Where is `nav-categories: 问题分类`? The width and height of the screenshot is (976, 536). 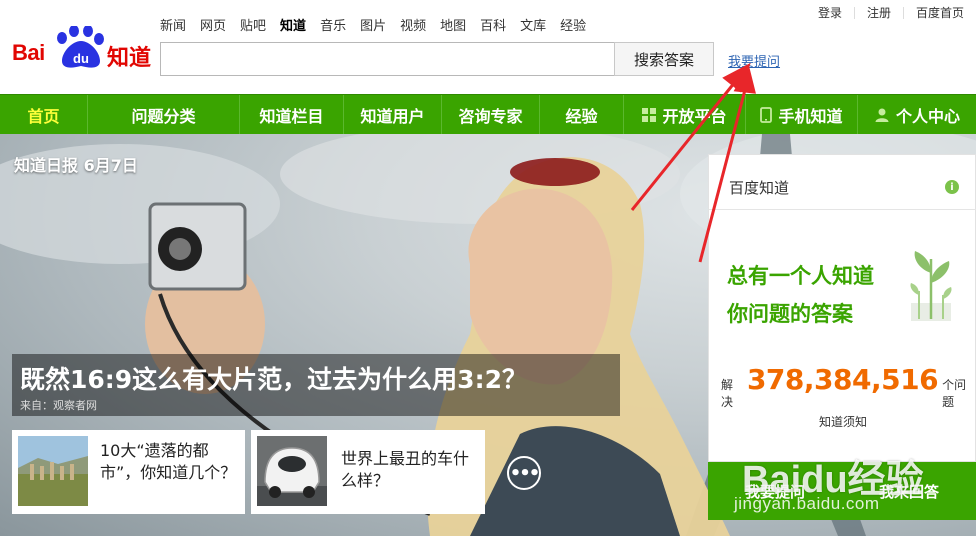
nav-categories: 问题分类 is located at coordinates (164, 115).